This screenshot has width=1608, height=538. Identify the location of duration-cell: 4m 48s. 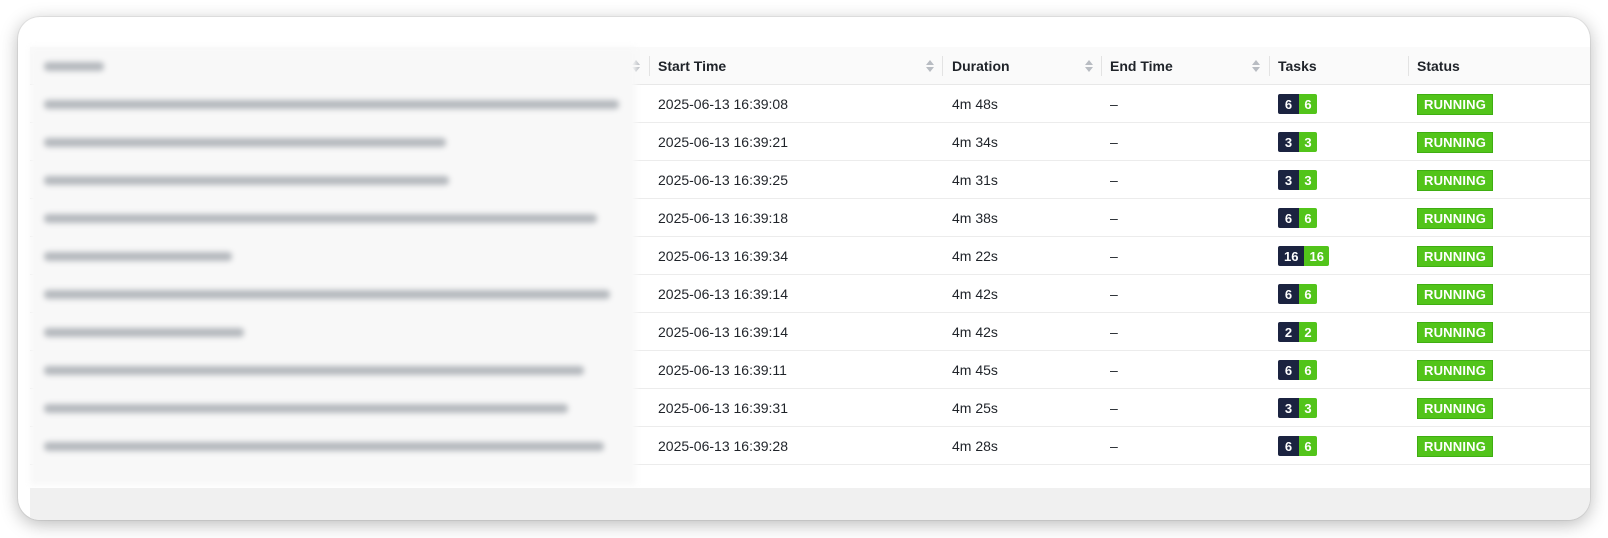
(1022, 104).